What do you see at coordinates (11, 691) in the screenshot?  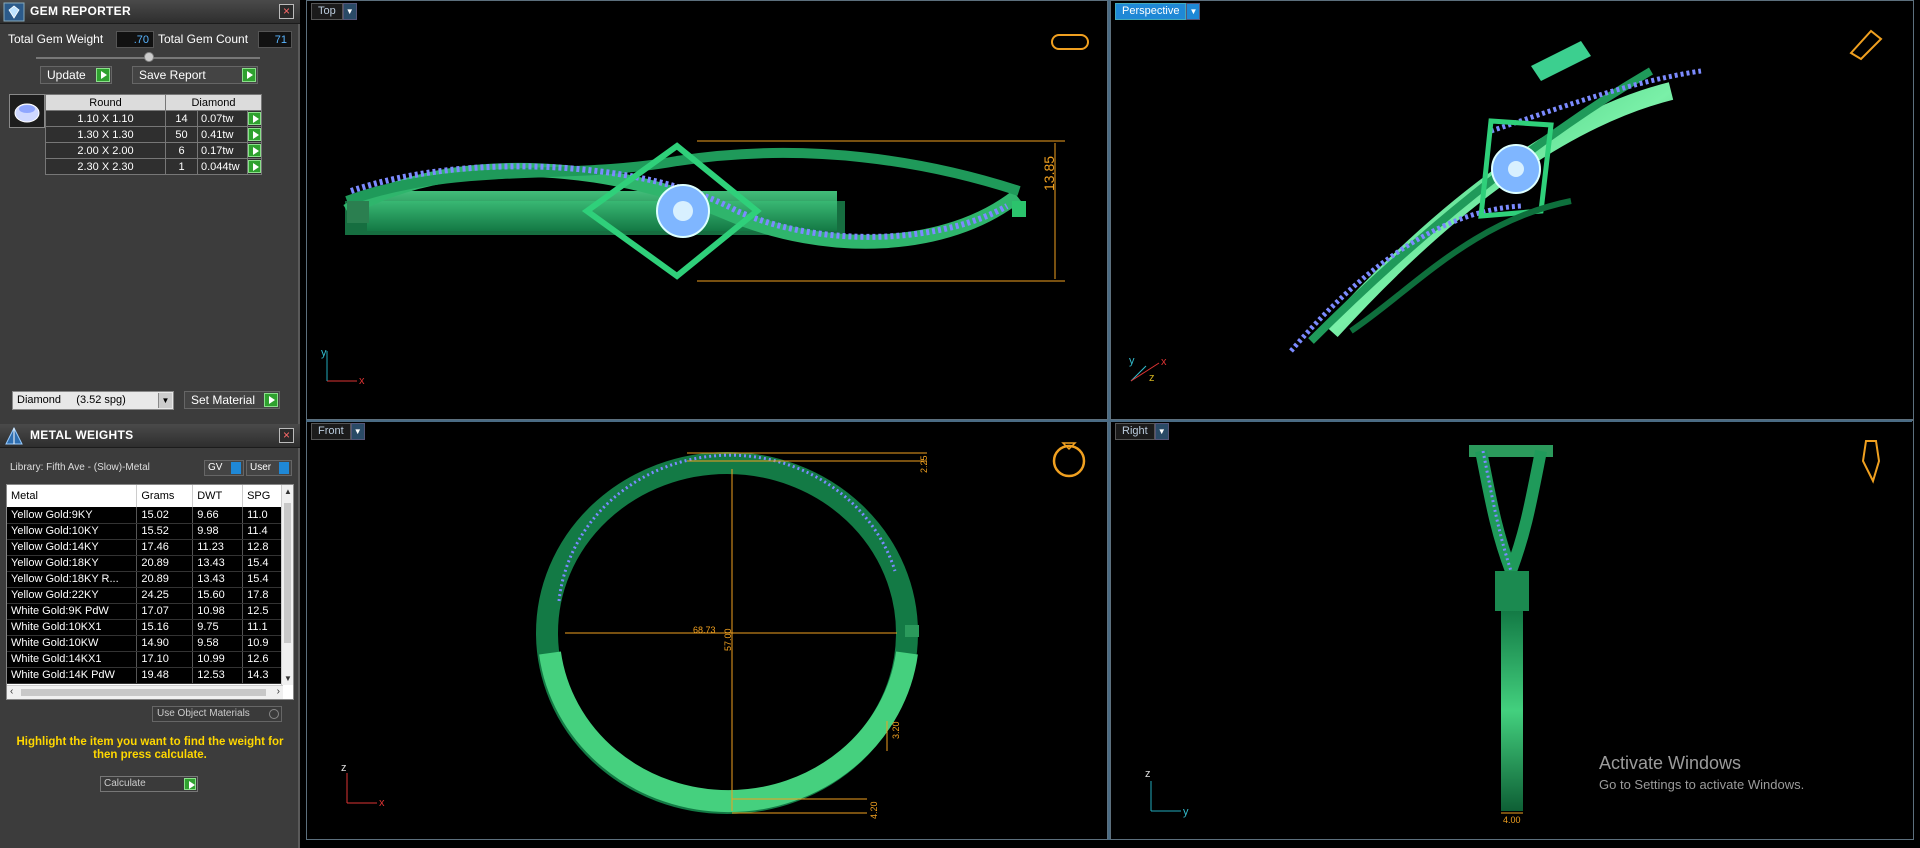 I see `chevron-left-icon: ‹` at bounding box center [11, 691].